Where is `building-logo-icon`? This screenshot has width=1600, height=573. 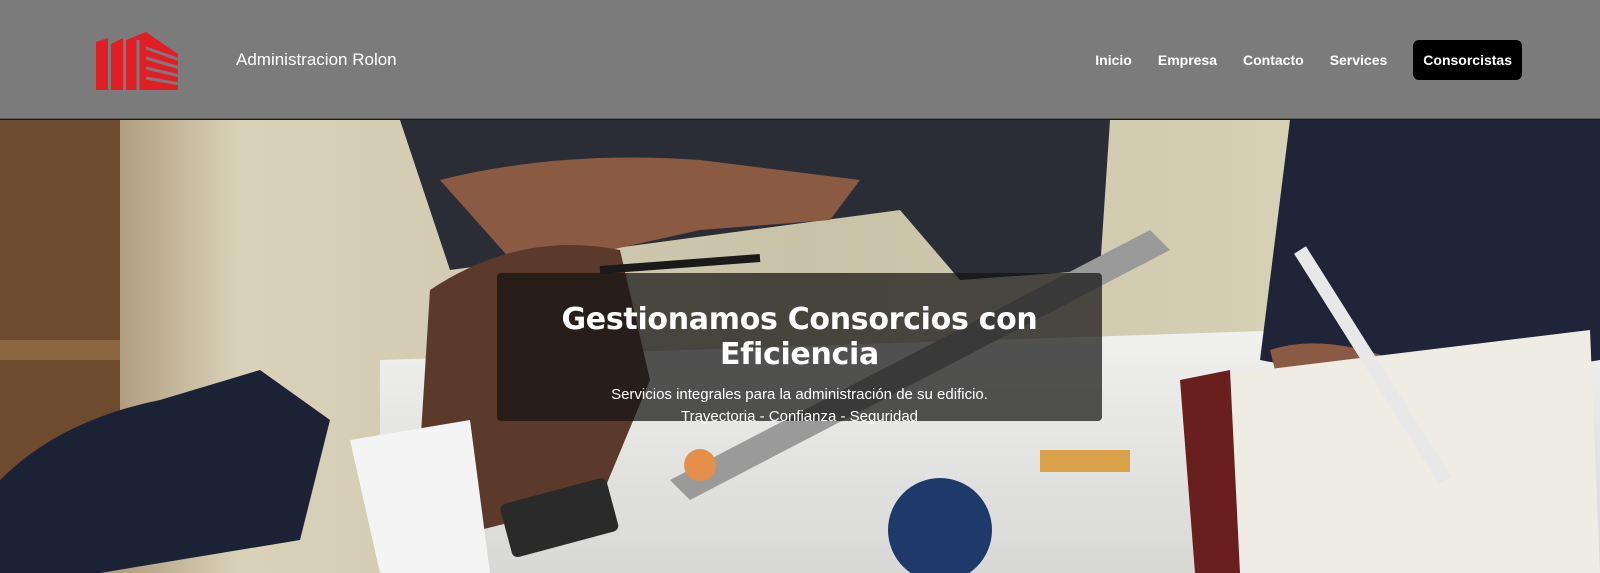 building-logo-icon is located at coordinates (138, 62).